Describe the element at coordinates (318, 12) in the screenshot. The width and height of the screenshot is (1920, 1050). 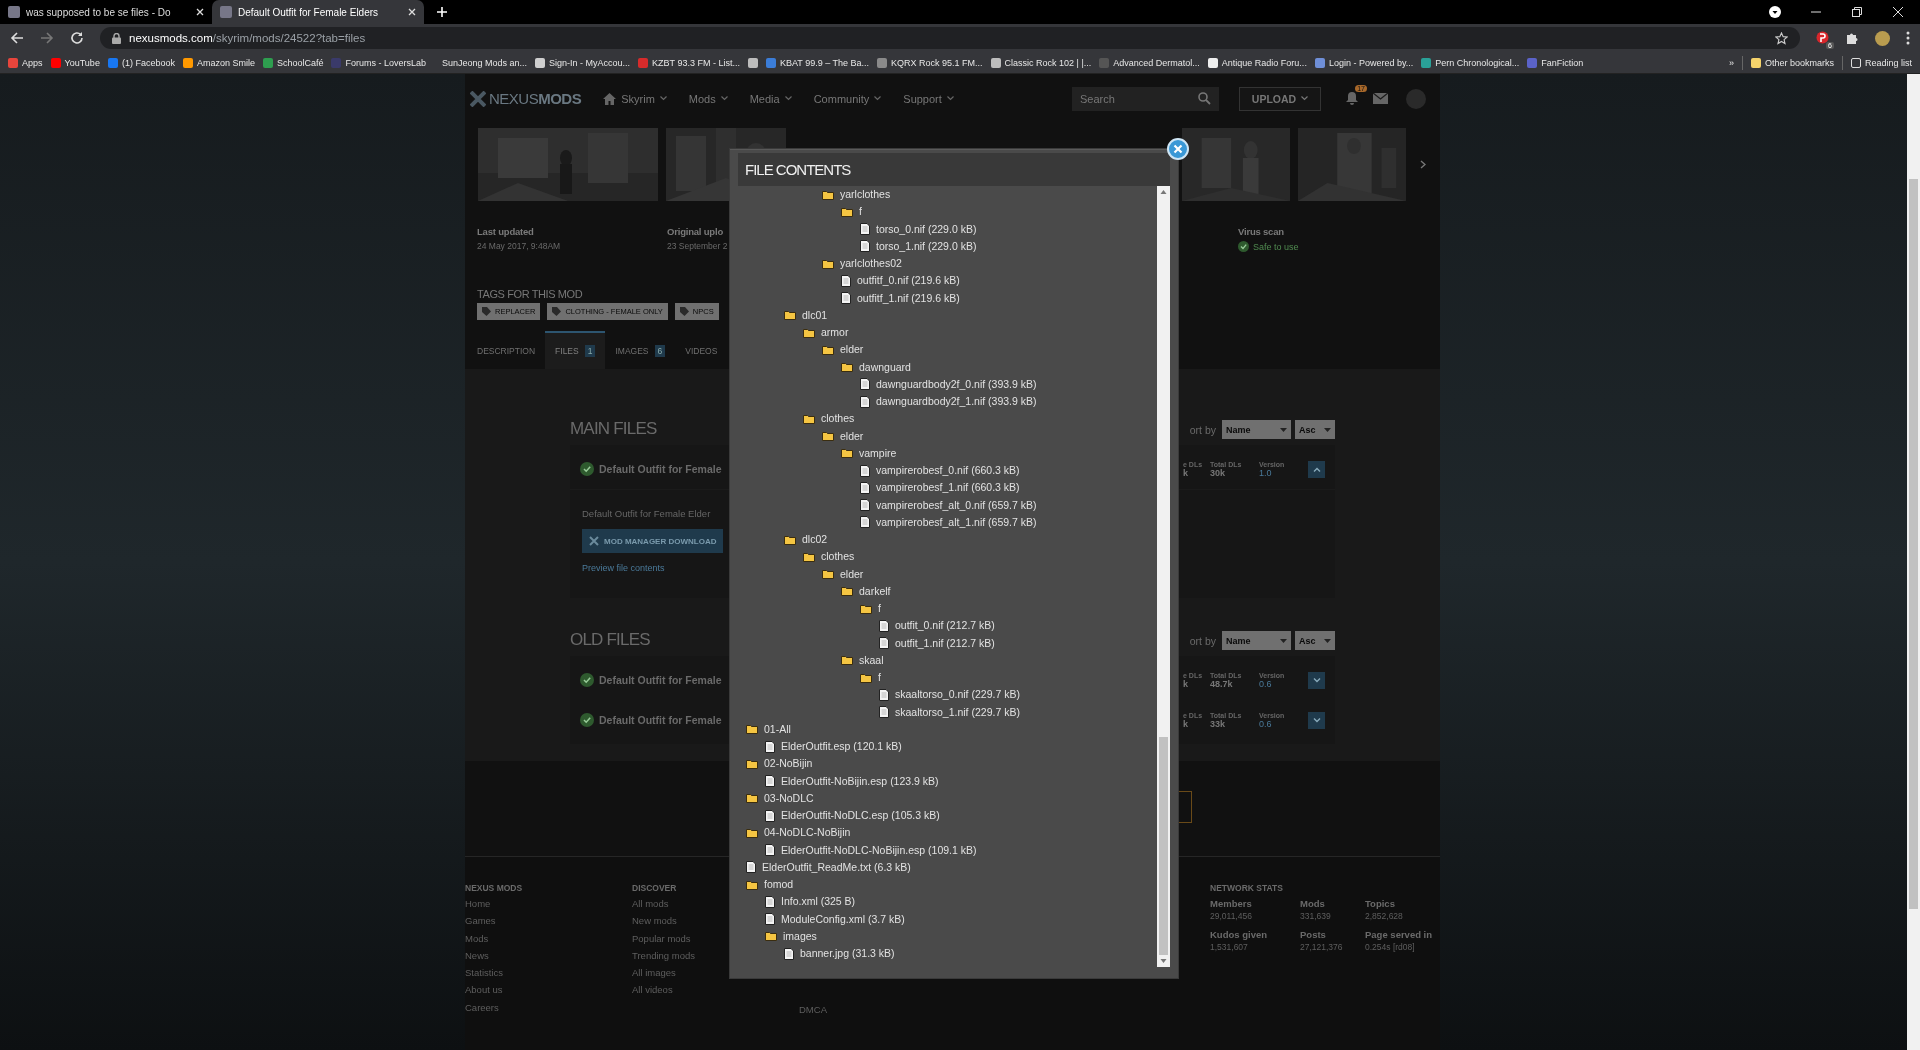
I see `browser-tab: Default Outfit for Female Elders` at that location.